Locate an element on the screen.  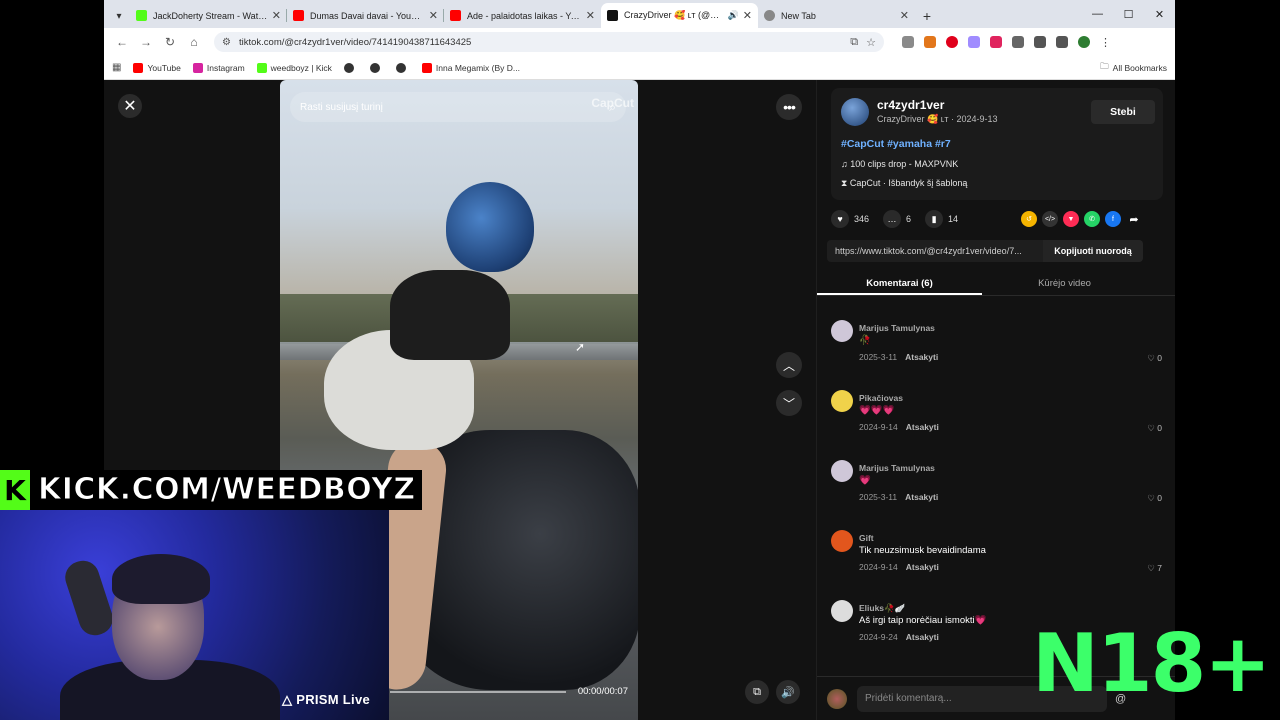
speaker-icon: 🔊 is located at coordinates (733, 15).